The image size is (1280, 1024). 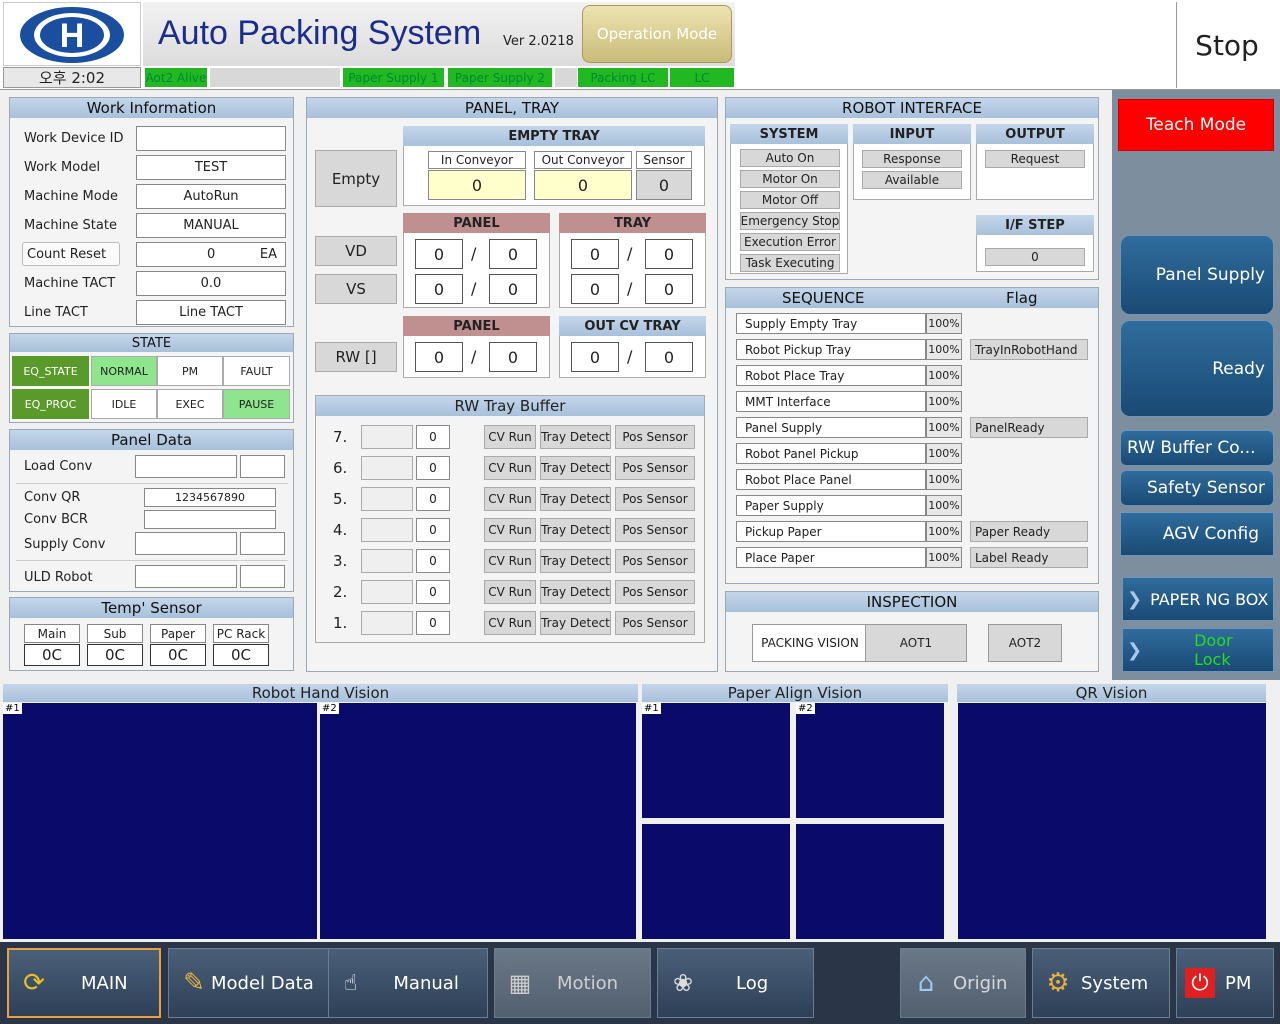 I want to click on door-lock-label: Door Lock, so click(x=1213, y=650).